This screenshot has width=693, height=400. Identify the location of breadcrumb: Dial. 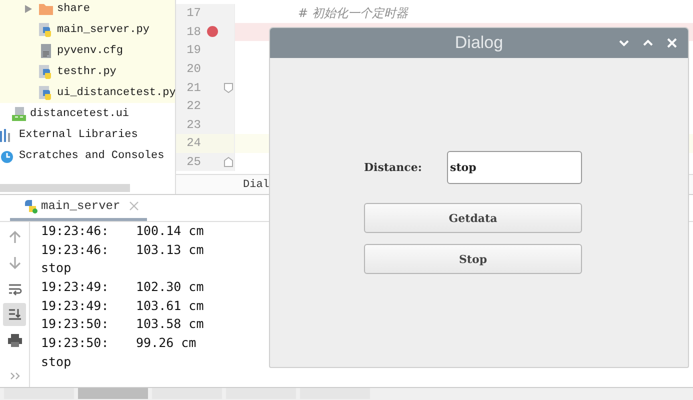
(256, 184).